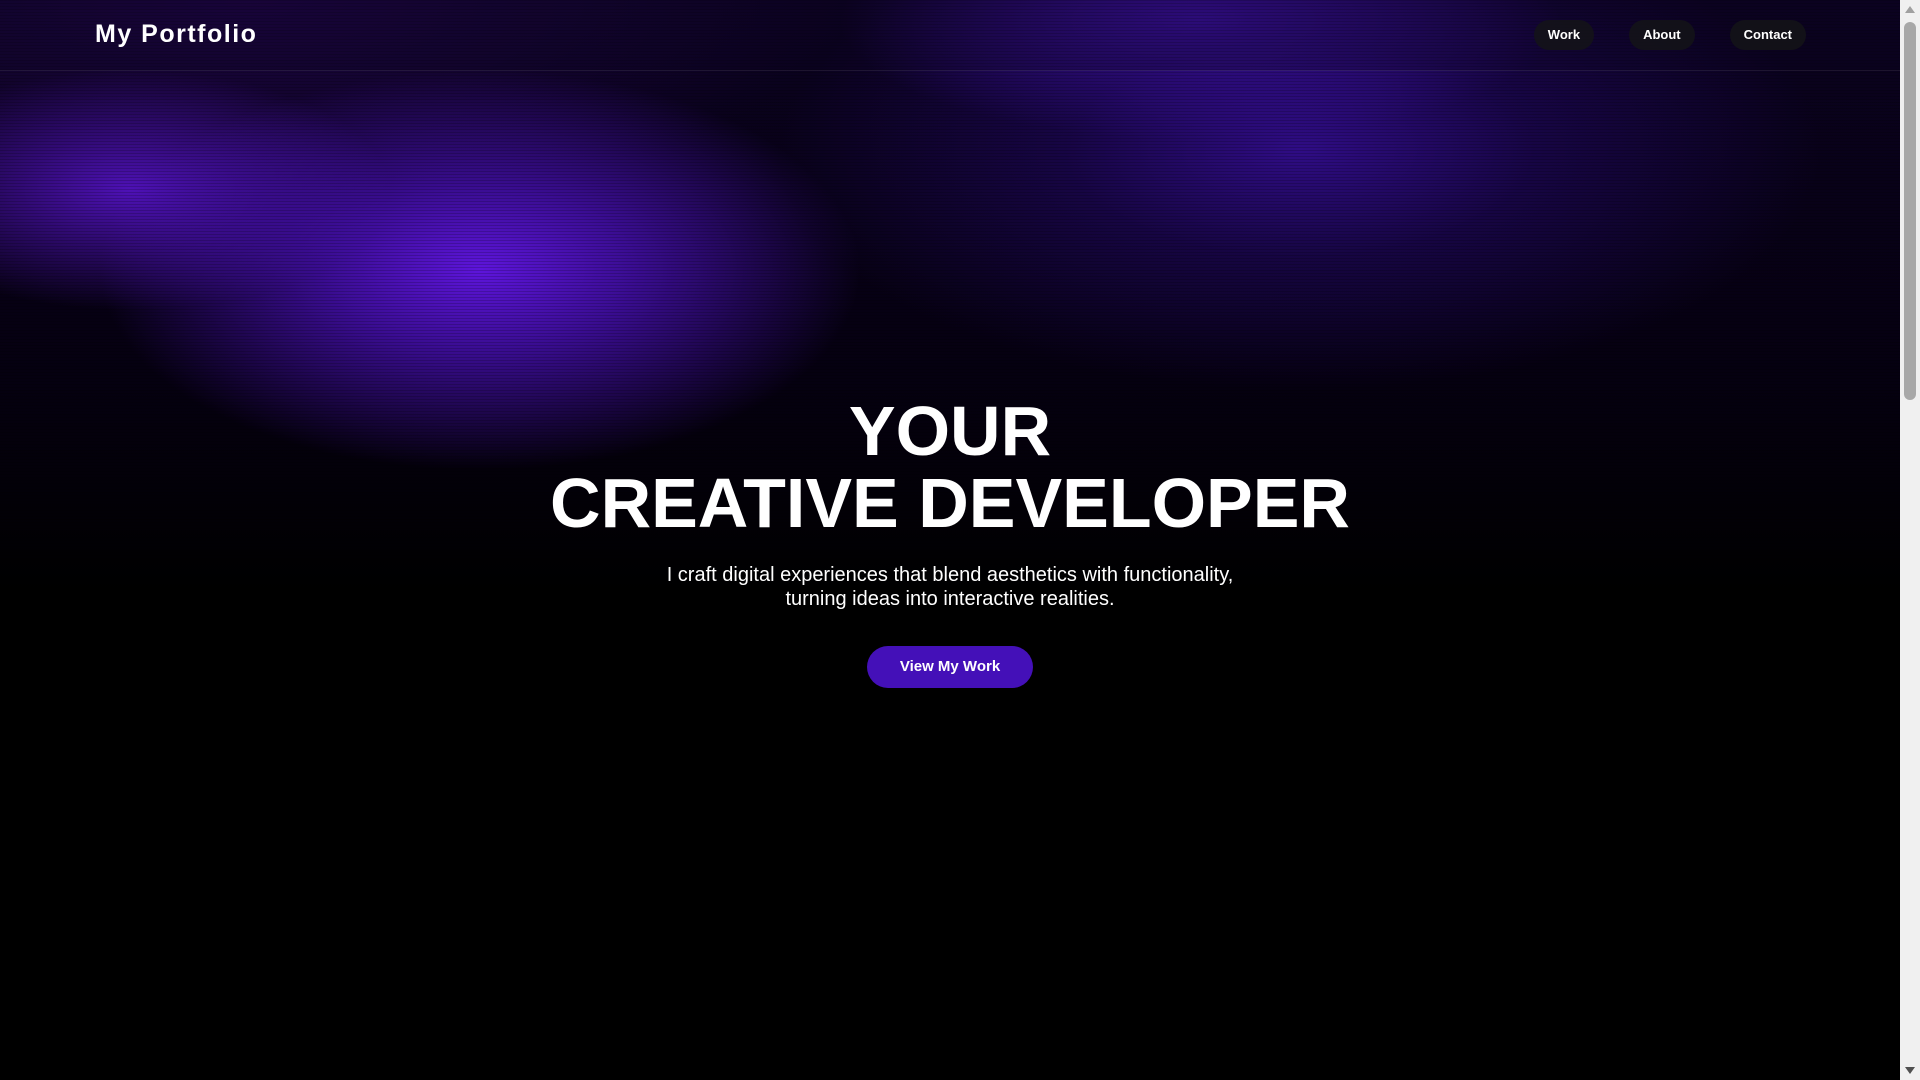 This screenshot has height=1080, width=1920. What do you see at coordinates (1910, 9) in the screenshot?
I see `scroll-up-arrow-icon` at bounding box center [1910, 9].